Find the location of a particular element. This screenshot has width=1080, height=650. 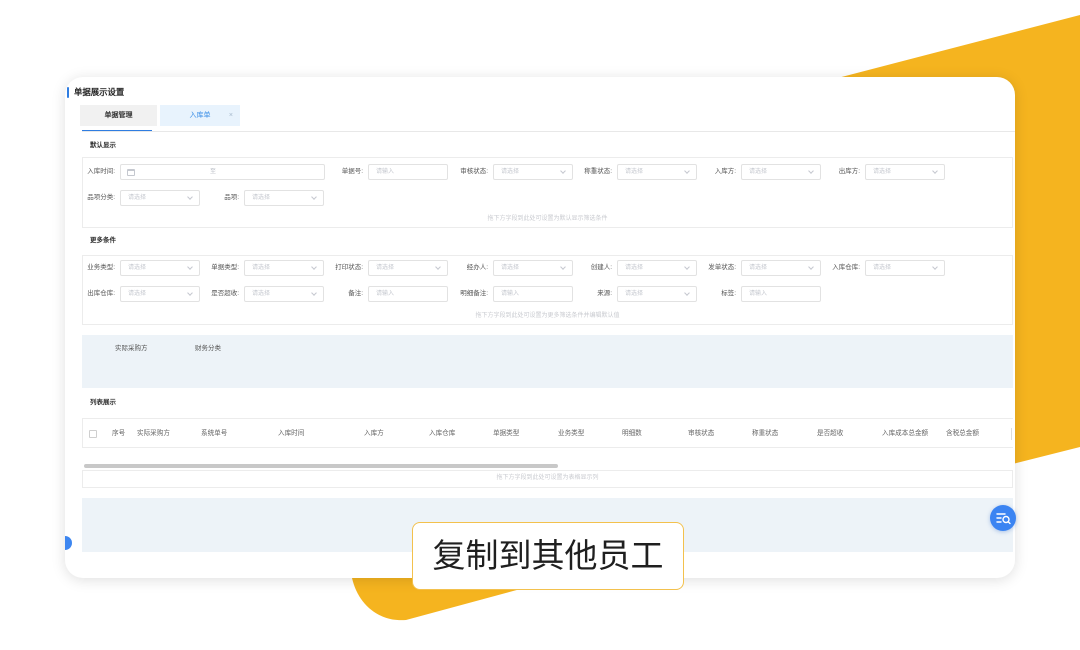

filter-label: 备注: is located at coordinates (355, 293).